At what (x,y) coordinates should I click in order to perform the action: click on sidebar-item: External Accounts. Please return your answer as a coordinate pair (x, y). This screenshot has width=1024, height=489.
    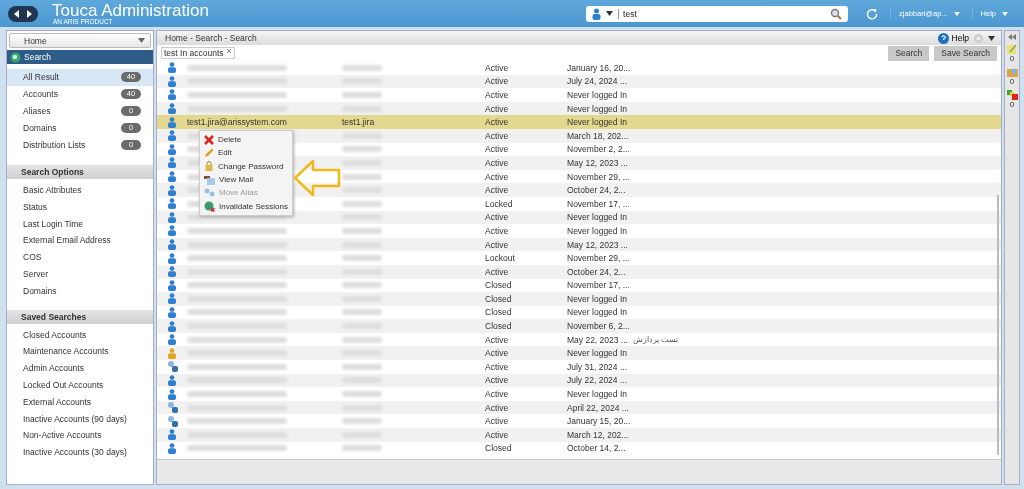
    Looking at the image, I should click on (80, 402).